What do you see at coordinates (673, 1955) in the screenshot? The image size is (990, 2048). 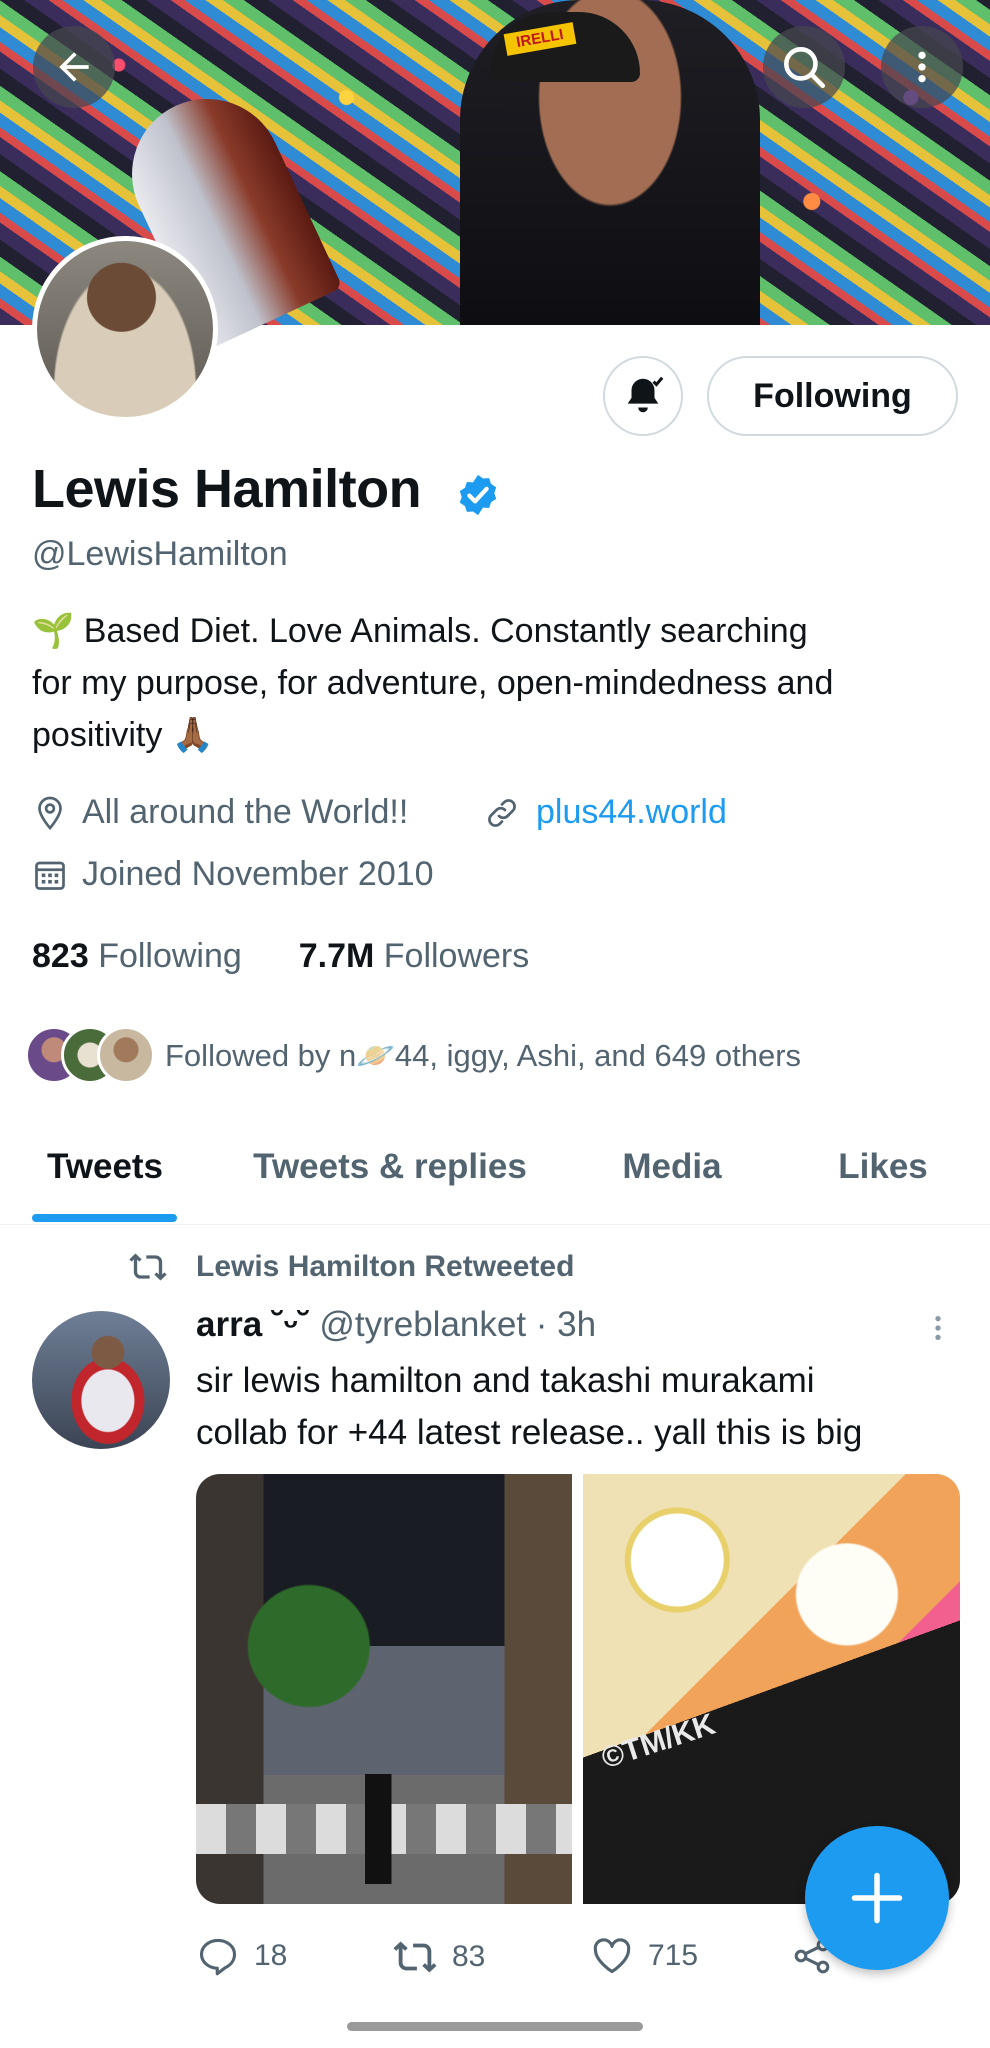 I see `like-count: 715` at bounding box center [673, 1955].